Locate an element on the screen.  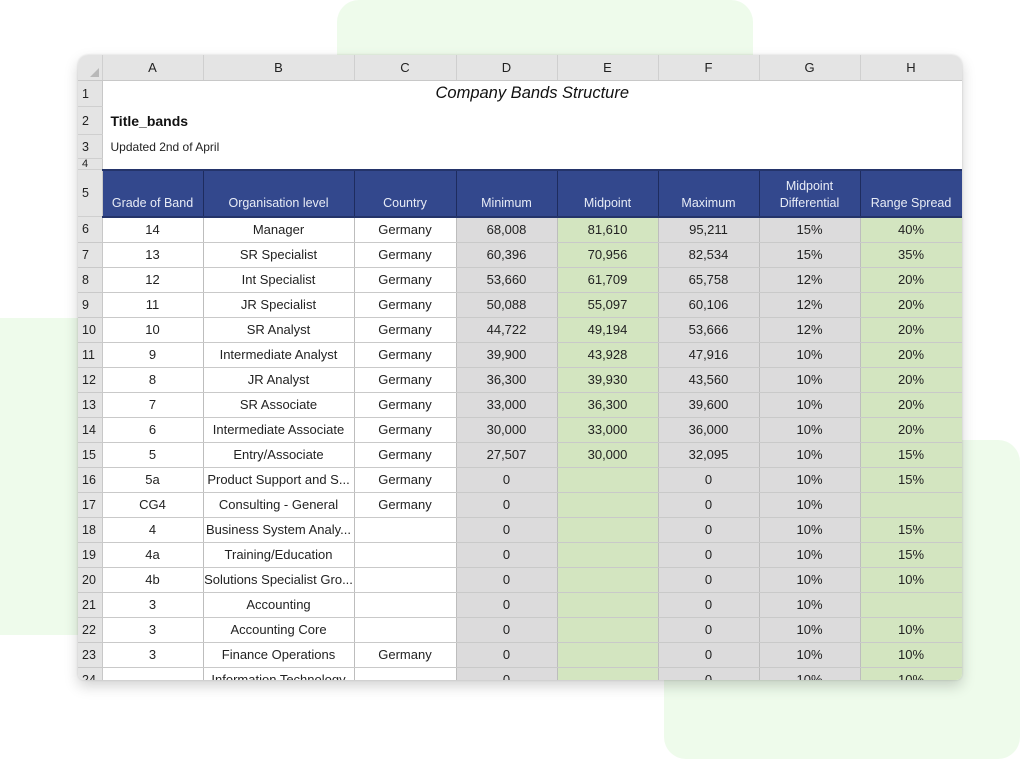
cell-grade-of-band: 10 is located at coordinates (153, 330).